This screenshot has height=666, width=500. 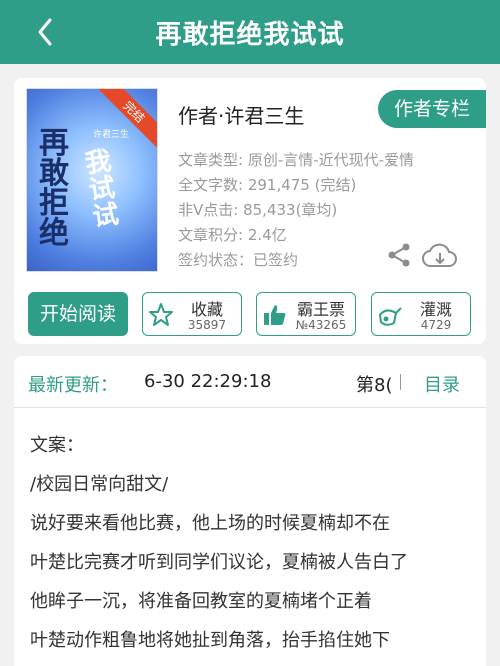 I want to click on latest-update-time: 6-30 22:29:18, so click(x=208, y=381).